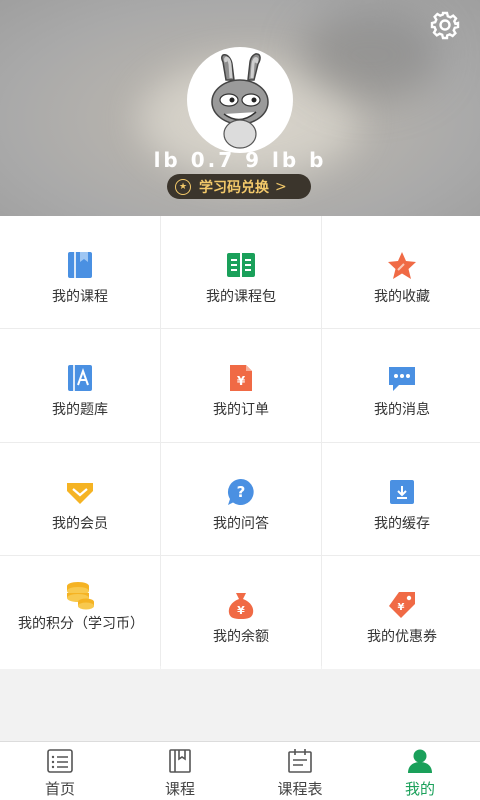 The image size is (480, 800). I want to click on redeem-code-button: ★ 学习码兑换 >, so click(239, 186).